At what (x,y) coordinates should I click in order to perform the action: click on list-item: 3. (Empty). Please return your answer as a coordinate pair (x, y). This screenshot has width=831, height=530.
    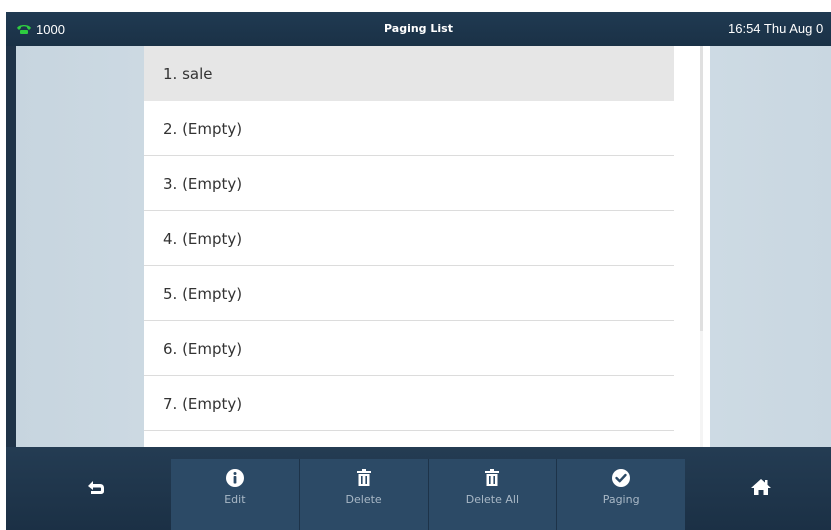
    Looking at the image, I should click on (409, 183).